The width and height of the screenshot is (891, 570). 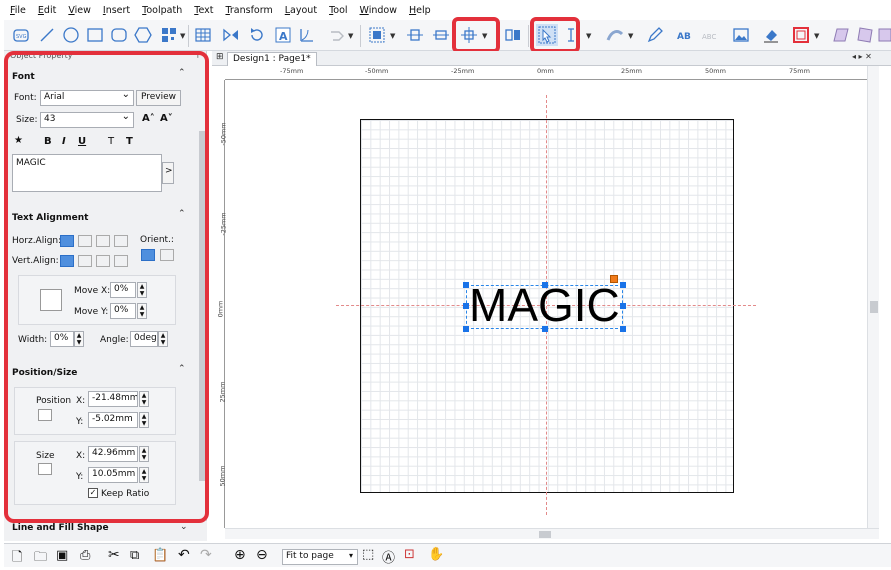 I want to click on 3d-icon, so click(x=882, y=35).